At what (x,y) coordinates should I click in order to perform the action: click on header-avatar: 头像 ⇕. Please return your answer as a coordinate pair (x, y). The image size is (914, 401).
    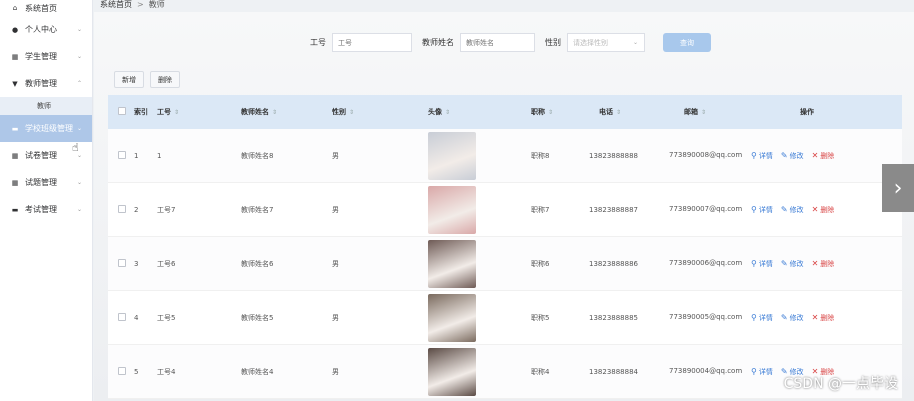
    Looking at the image, I should click on (439, 112).